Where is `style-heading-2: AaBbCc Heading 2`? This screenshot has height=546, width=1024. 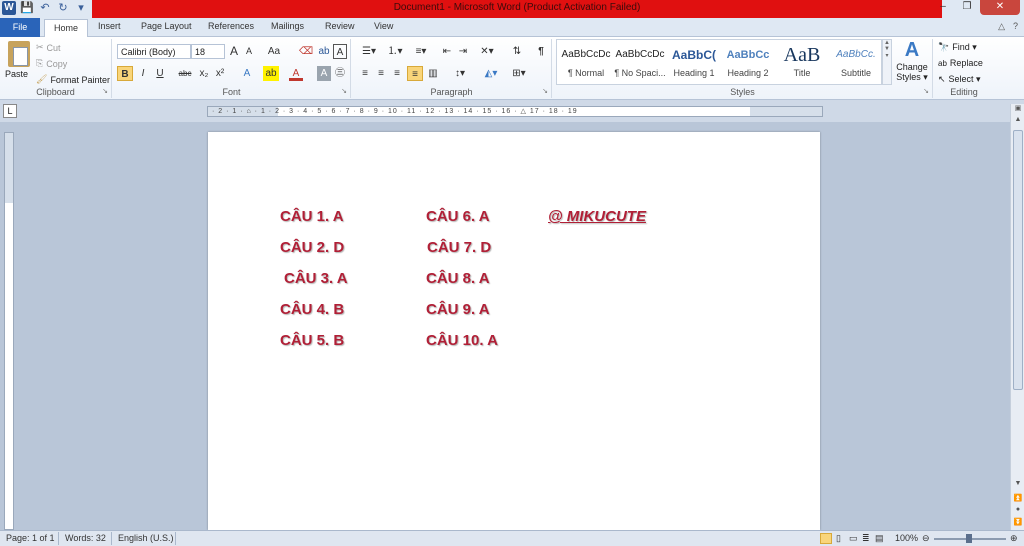 style-heading-2: AaBbCc Heading 2 is located at coordinates (748, 63).